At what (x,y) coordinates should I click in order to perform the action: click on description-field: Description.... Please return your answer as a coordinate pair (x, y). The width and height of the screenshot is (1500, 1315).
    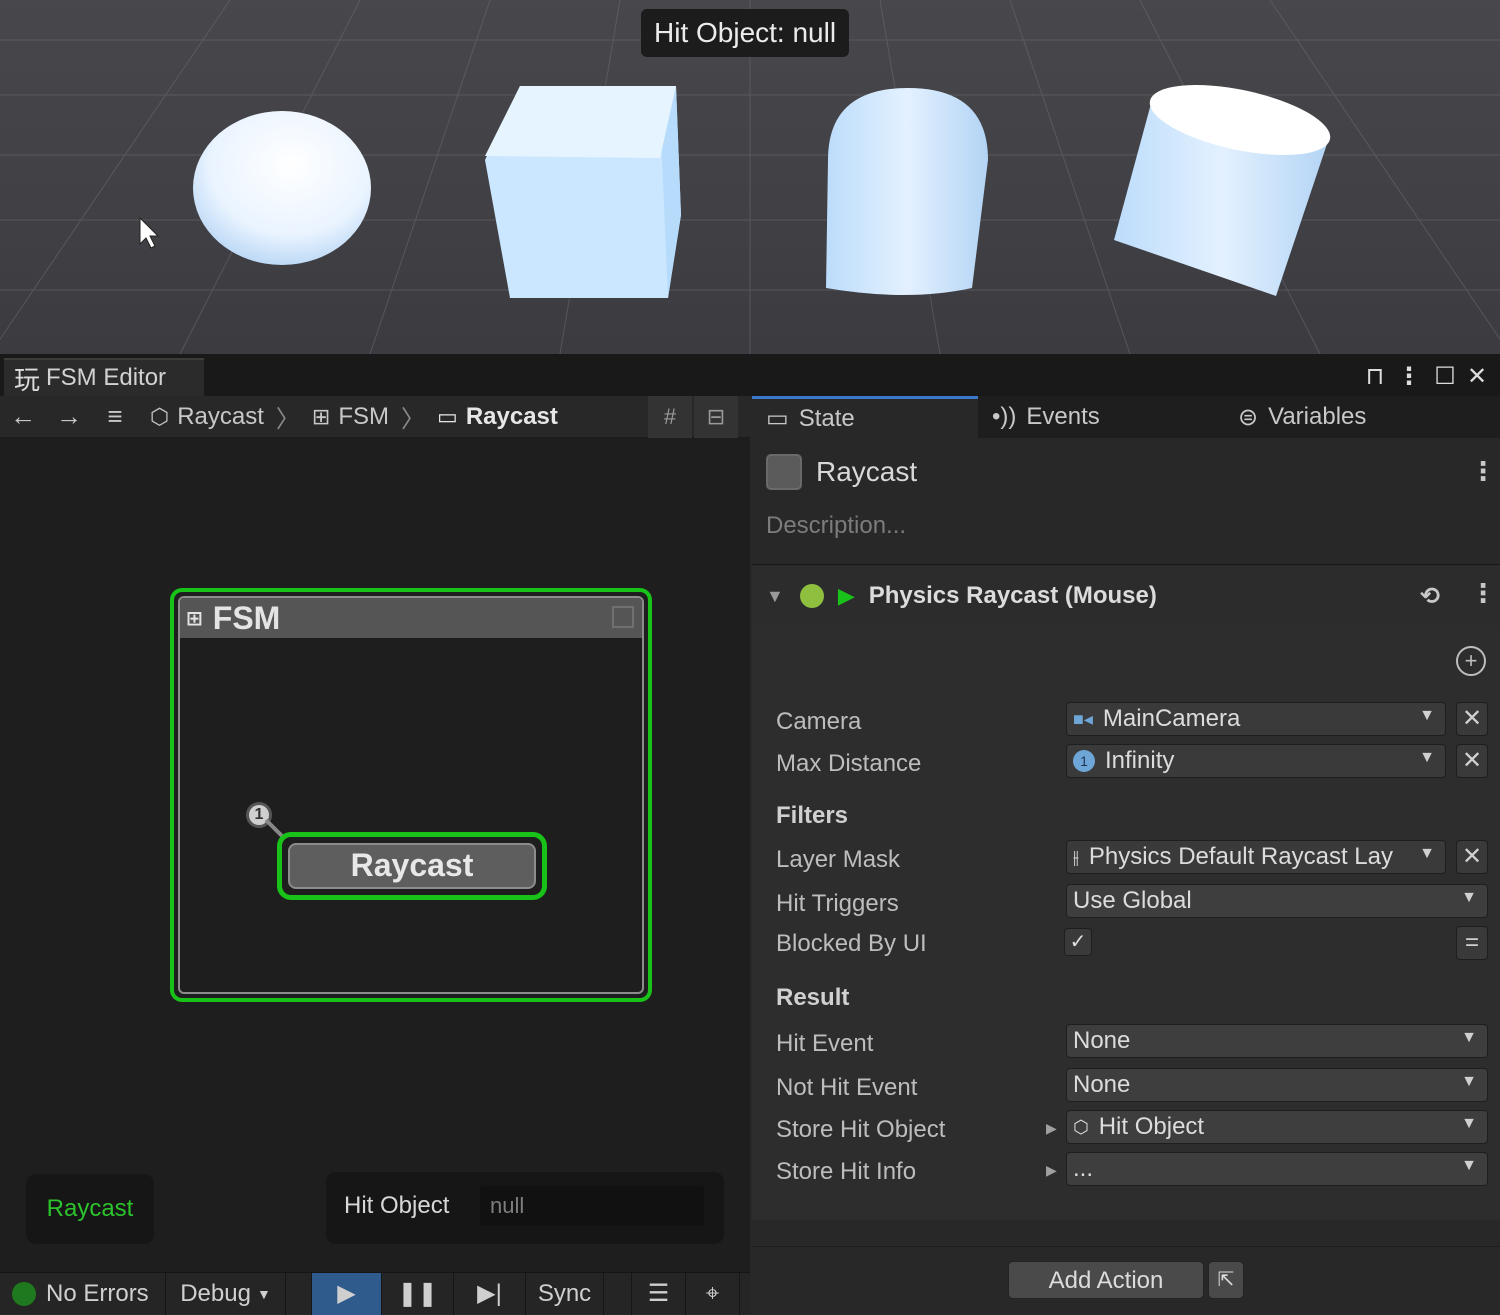
    Looking at the image, I should click on (836, 526).